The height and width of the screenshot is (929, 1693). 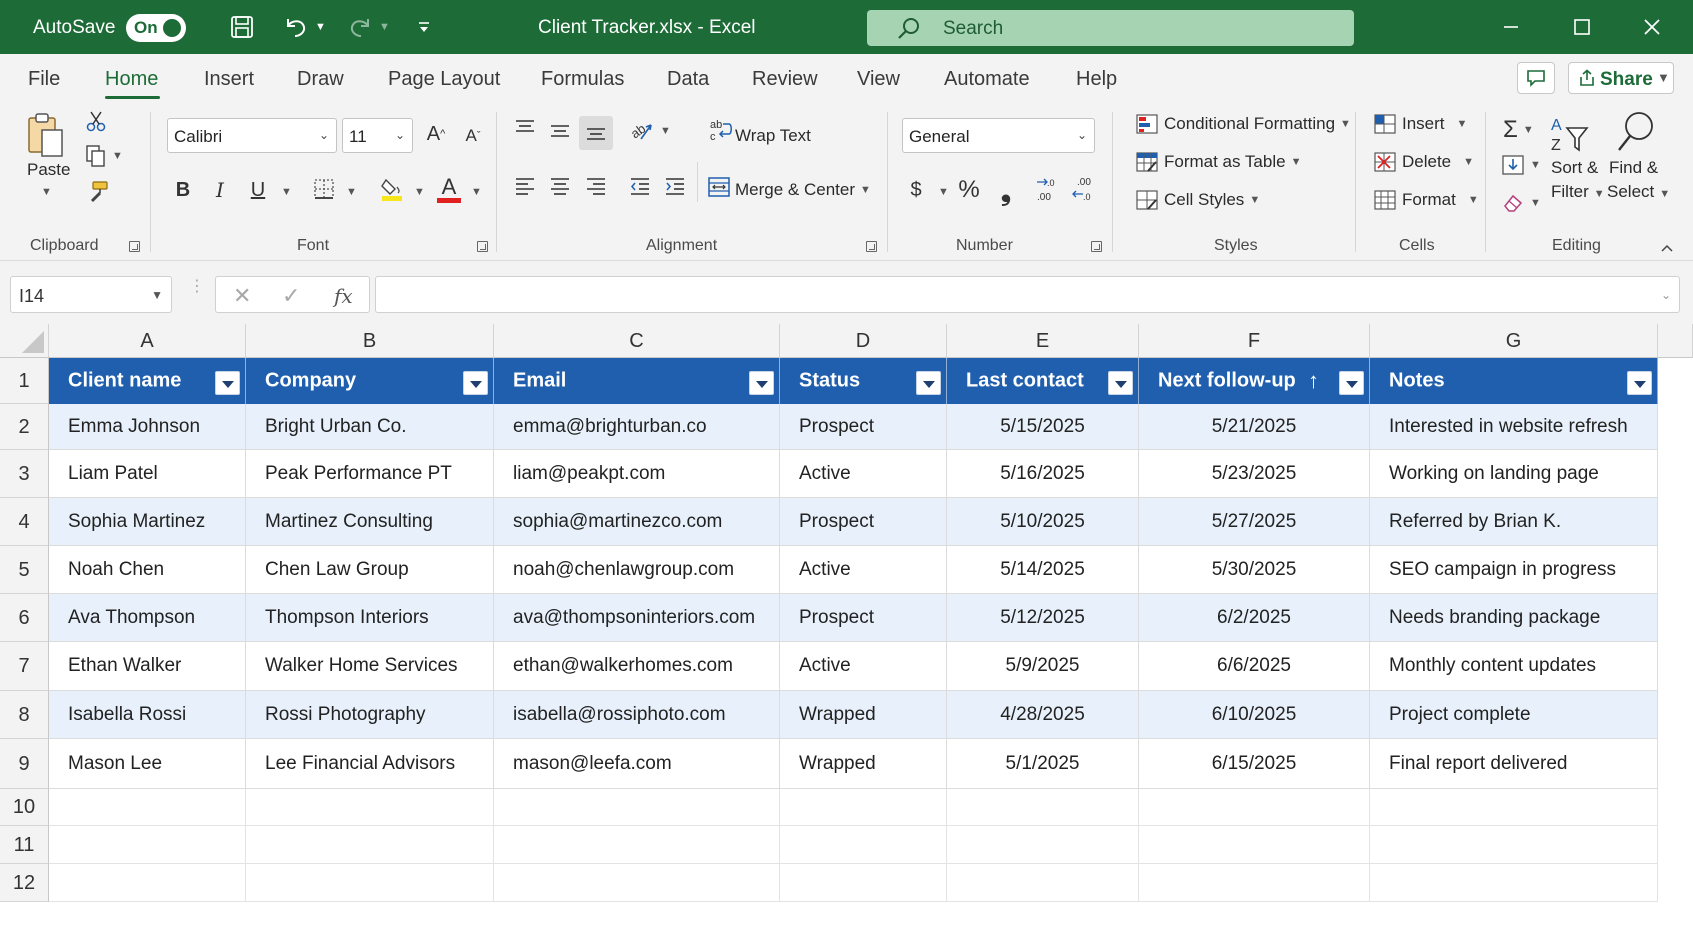 What do you see at coordinates (117, 156) in the screenshot?
I see `copy-caret-icon: ▼` at bounding box center [117, 156].